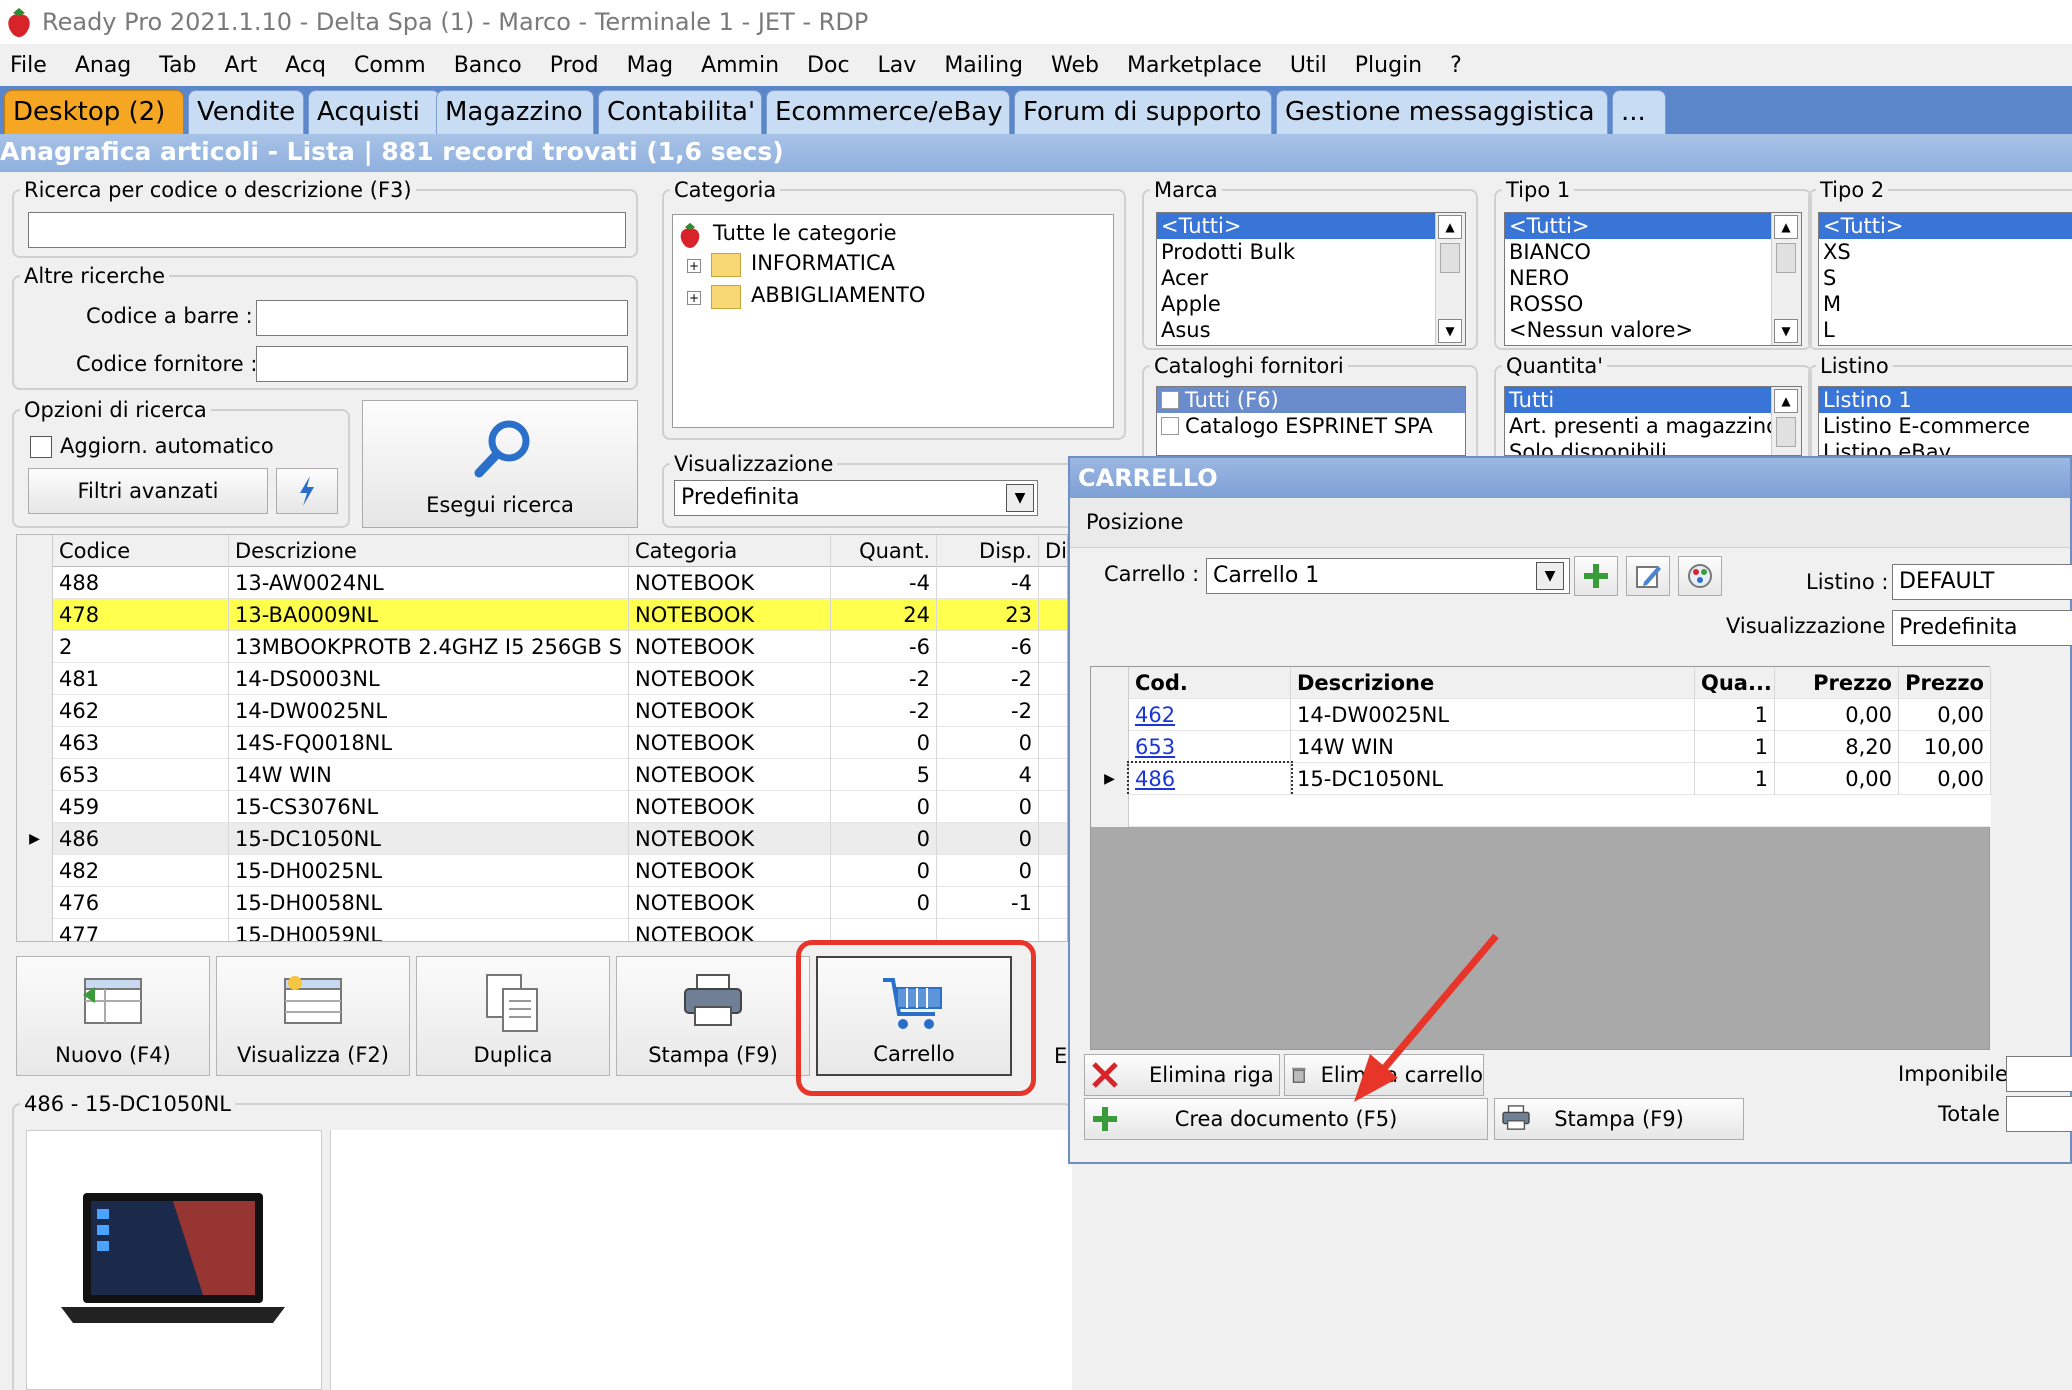  Describe the element at coordinates (1700, 576) in the screenshot. I see `cart-settings-button` at that location.